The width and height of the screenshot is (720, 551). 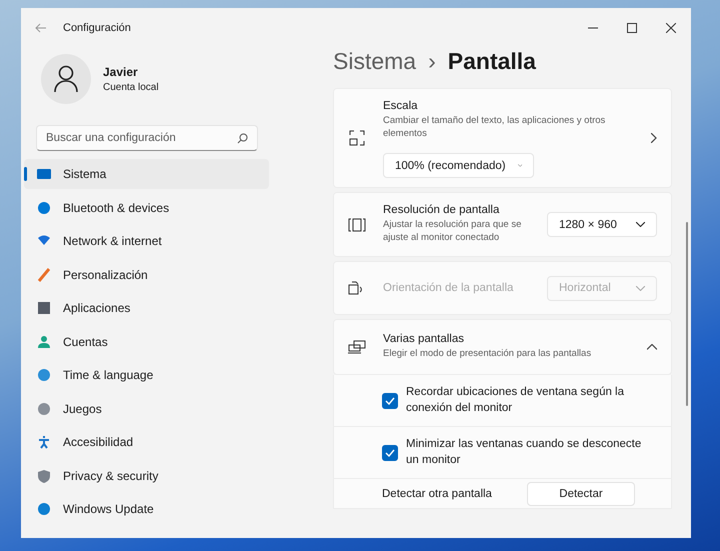 What do you see at coordinates (687, 314) in the screenshot?
I see `scrollbar` at bounding box center [687, 314].